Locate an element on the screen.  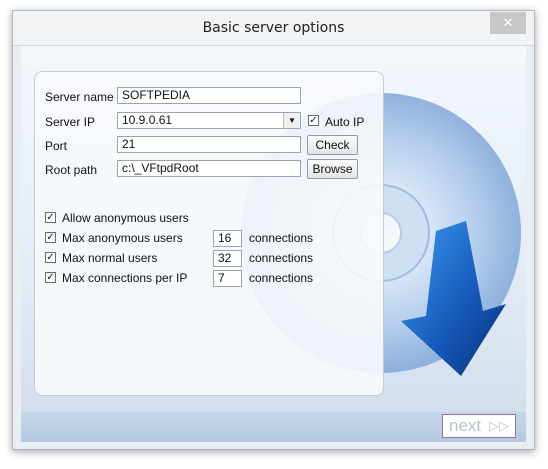
next-button: next ▷▷ is located at coordinates (479, 426).